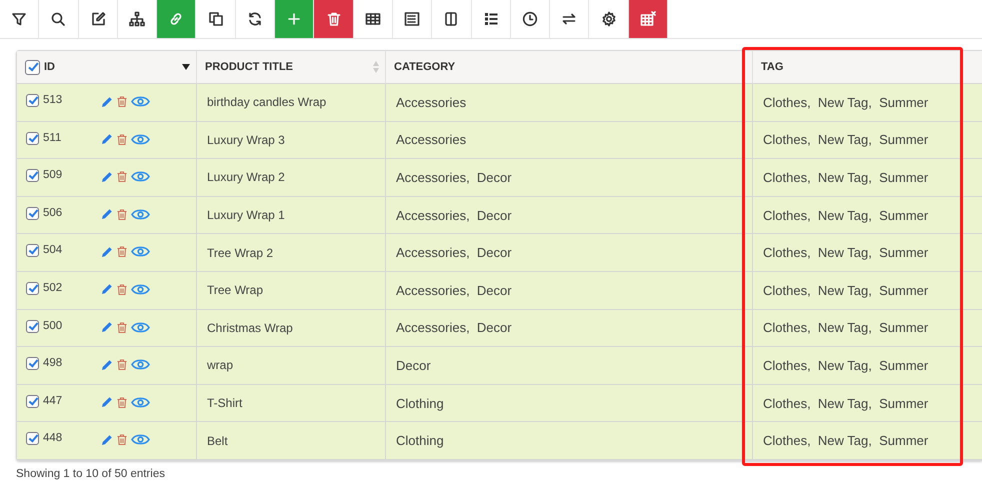  I want to click on filter-icon, so click(19, 19).